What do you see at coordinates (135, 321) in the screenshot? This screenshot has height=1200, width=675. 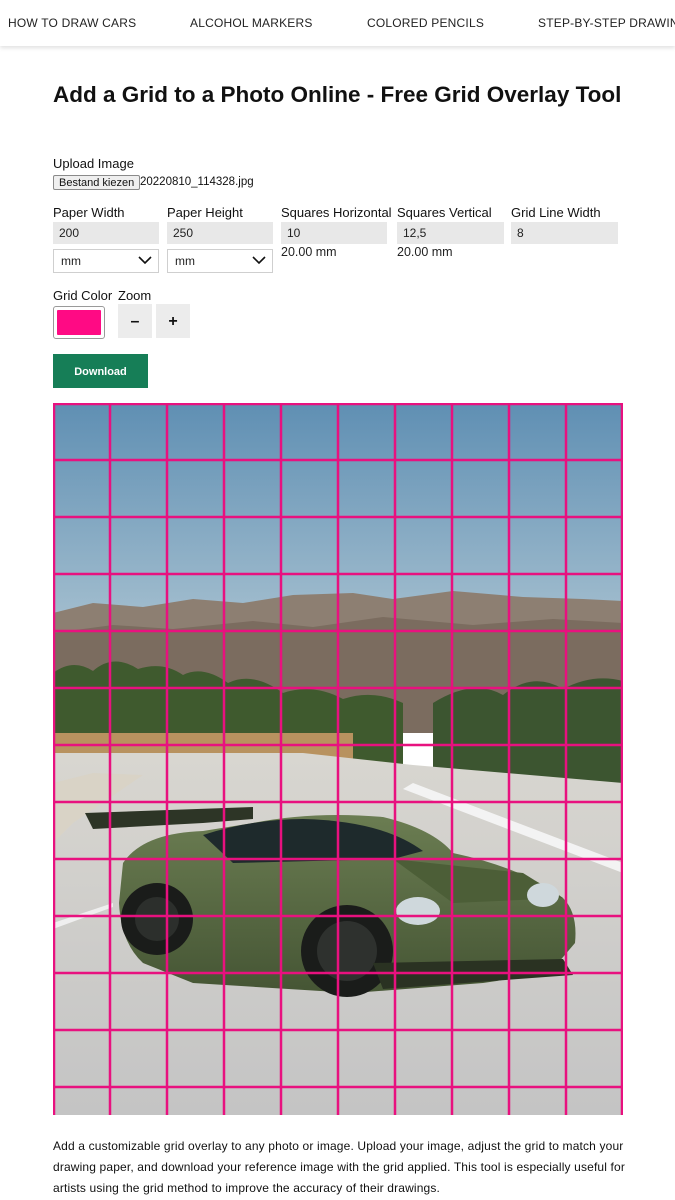 I see `zoom-out-button: –` at bounding box center [135, 321].